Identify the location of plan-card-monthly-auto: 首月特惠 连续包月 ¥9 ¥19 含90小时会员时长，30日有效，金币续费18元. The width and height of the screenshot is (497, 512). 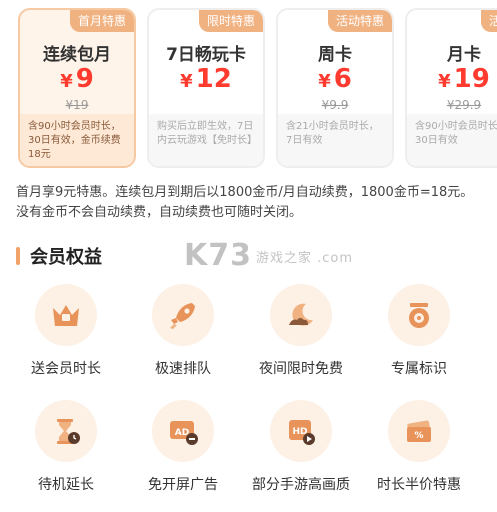
(77, 88).